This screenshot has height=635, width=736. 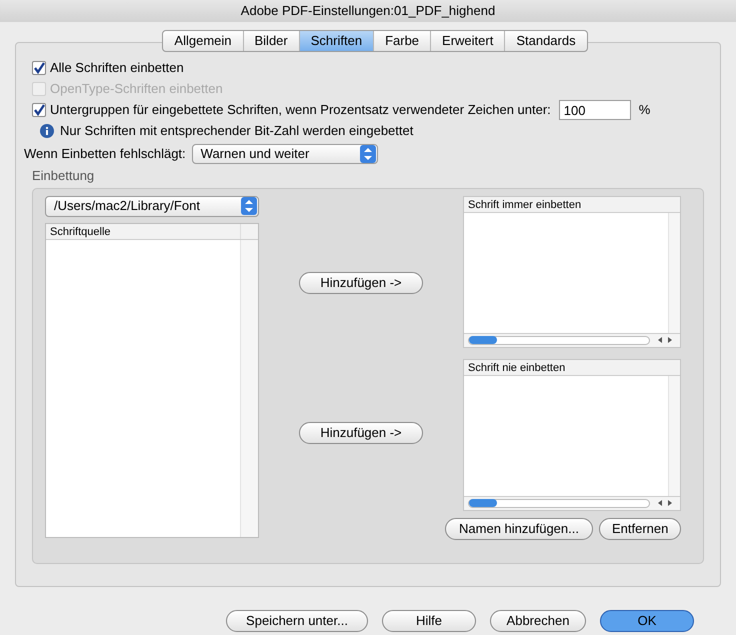 I want to click on font-list: Schrift immer einbetten, so click(x=572, y=272).